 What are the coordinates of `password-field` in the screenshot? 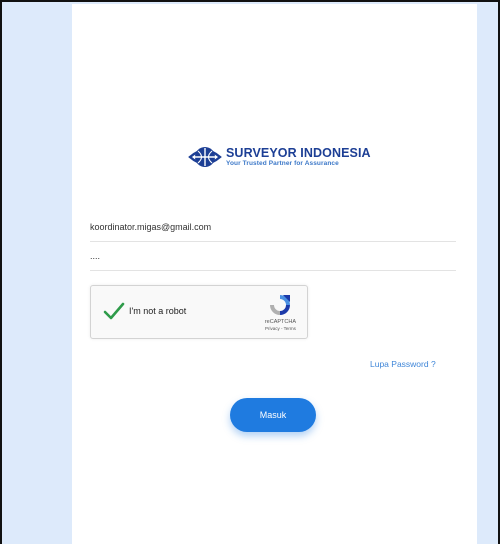 It's located at (273, 256).